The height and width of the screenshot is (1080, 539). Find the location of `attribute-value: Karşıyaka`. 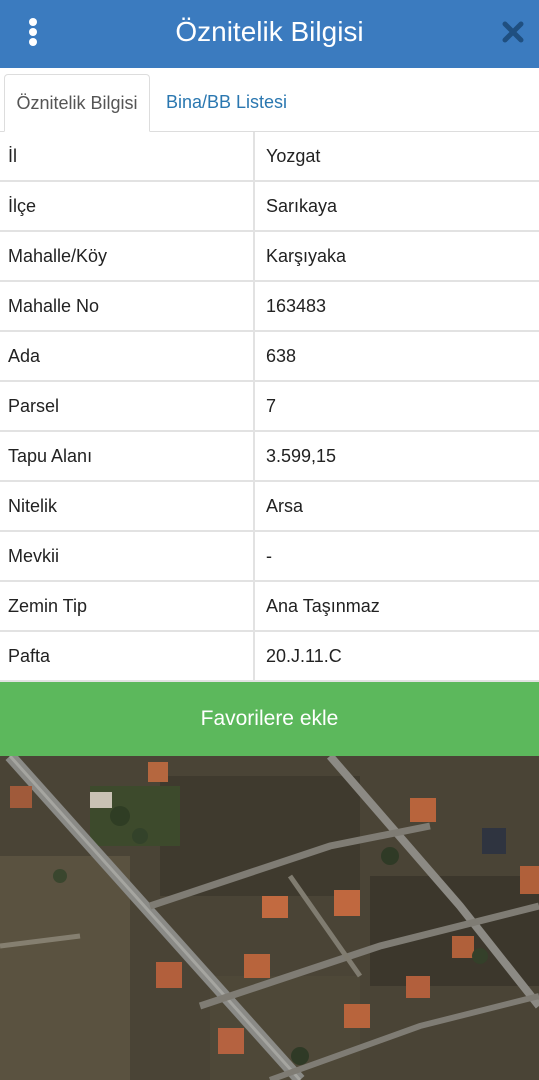

attribute-value: Karşıyaka is located at coordinates (306, 256).